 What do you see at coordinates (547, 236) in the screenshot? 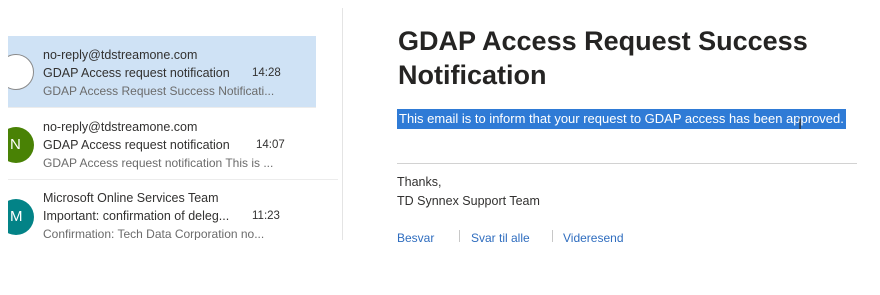
I see `reply-actions: Besvar Svar til alle Videresend` at bounding box center [547, 236].